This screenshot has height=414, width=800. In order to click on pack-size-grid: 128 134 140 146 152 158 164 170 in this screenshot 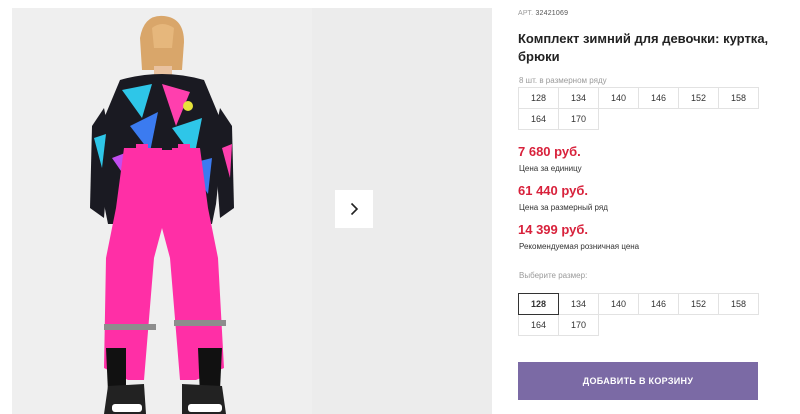, I will do `click(640, 108)`.